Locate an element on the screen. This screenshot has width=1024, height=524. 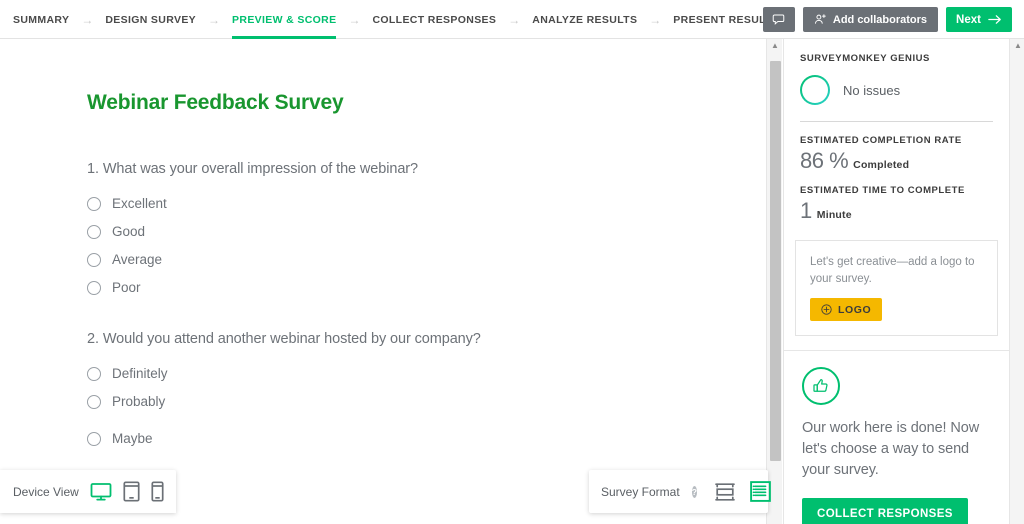
choice-label: Poor is located at coordinates (126, 287).